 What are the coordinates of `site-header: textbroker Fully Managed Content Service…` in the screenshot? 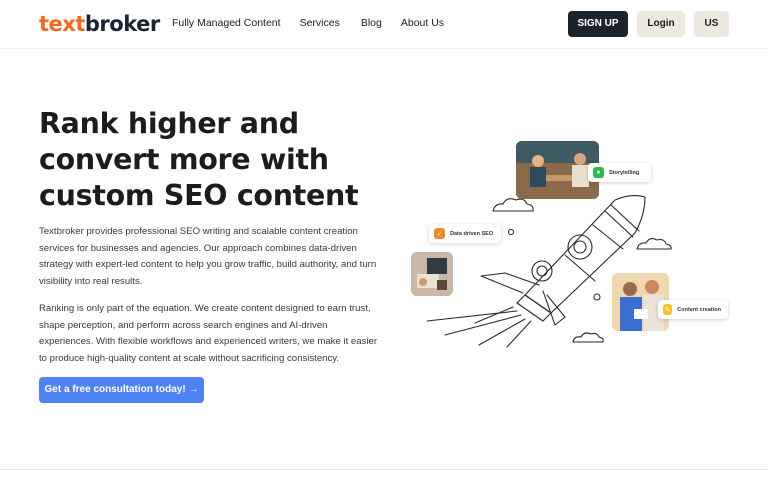 It's located at (384, 24).